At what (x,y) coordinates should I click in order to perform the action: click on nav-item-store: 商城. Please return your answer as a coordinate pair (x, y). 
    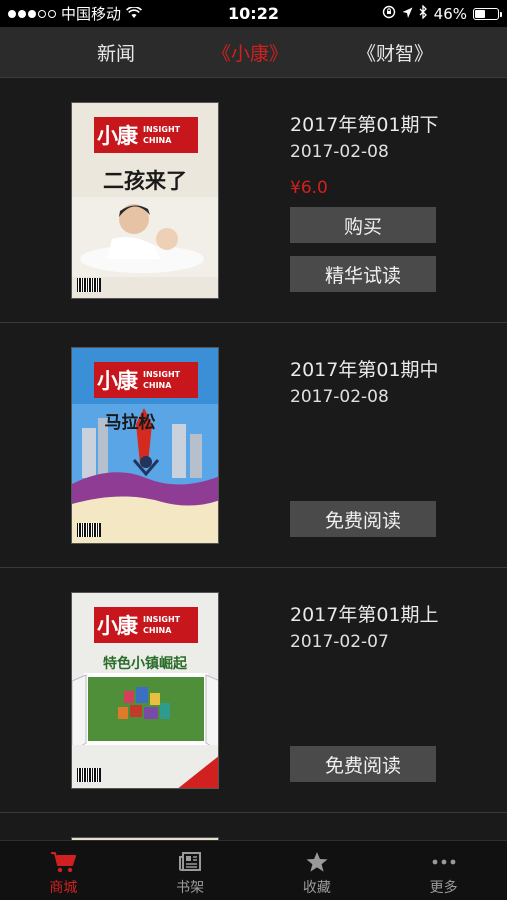
    Looking at the image, I should click on (63, 870).